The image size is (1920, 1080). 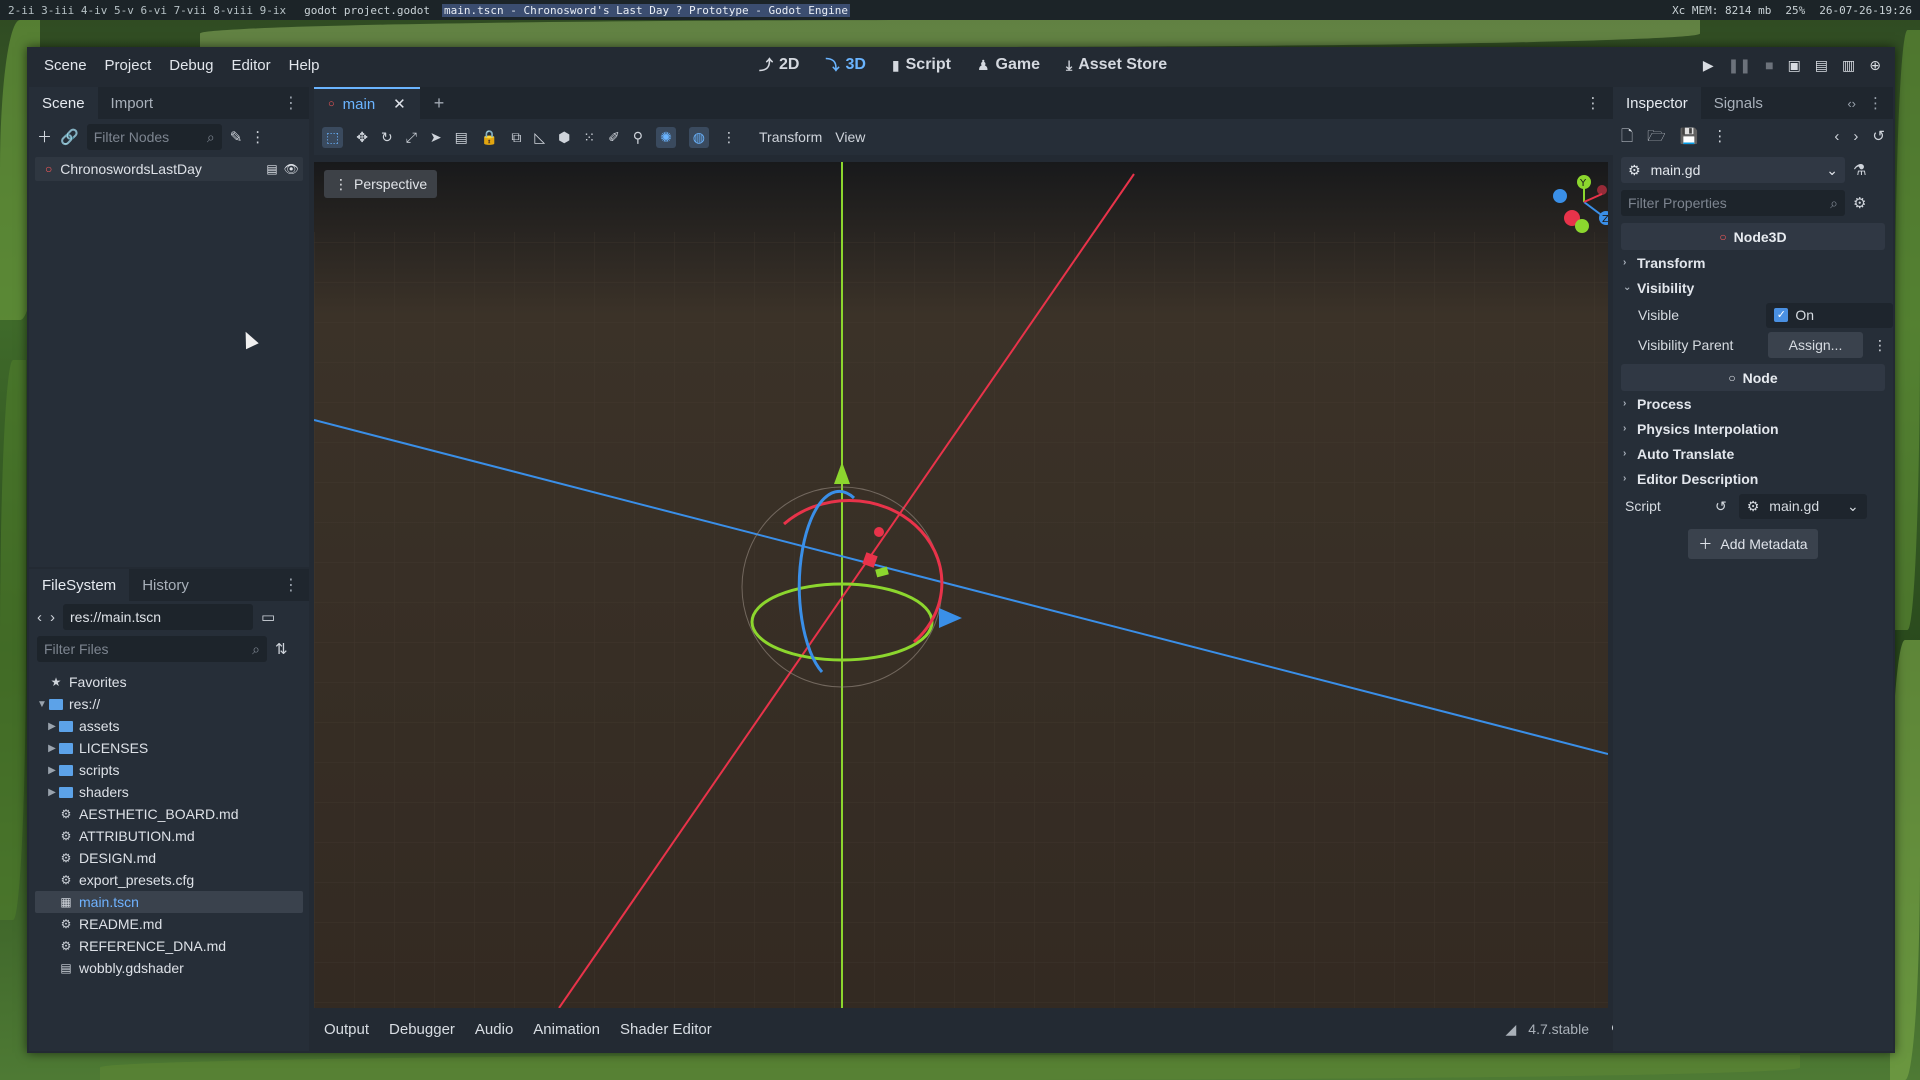 What do you see at coordinates (1878, 136) in the screenshot?
I see `history-icon: ↺` at bounding box center [1878, 136].